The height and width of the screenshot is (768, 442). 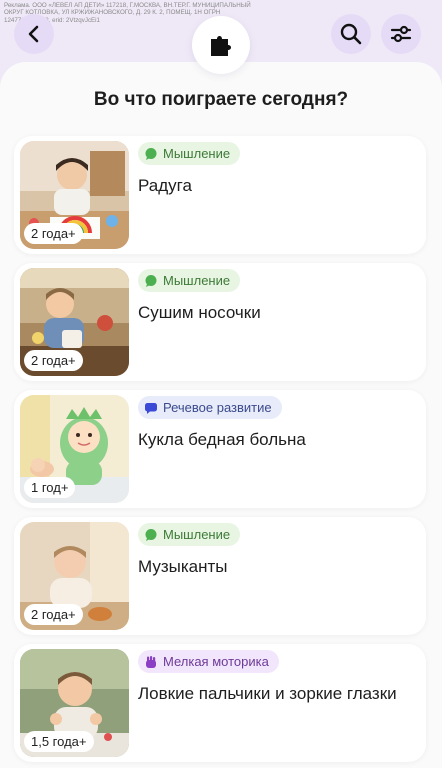 I want to click on game-card: 2 года+ Мышление Сушим носочки, so click(x=220, y=322).